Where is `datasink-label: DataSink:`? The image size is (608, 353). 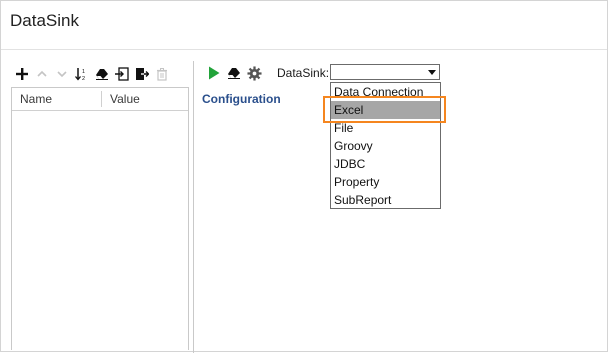 datasink-label: DataSink: is located at coordinates (303, 73).